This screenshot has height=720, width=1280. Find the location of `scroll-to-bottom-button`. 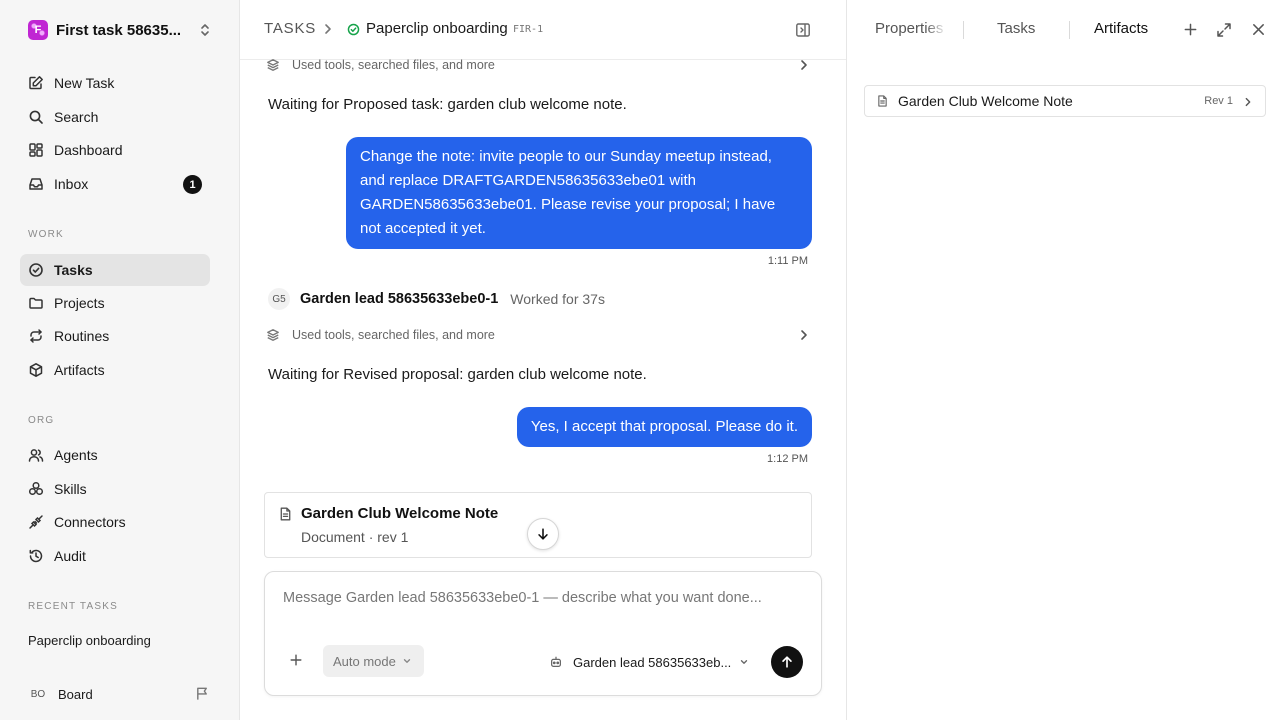

scroll-to-bottom-button is located at coordinates (543, 534).